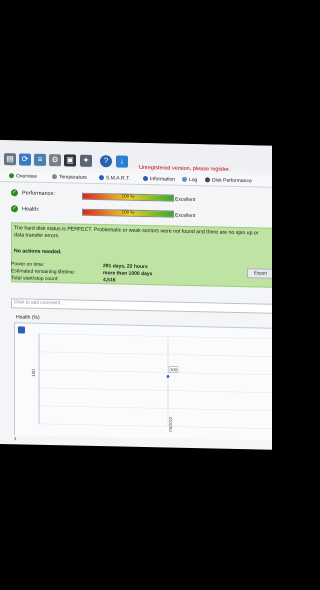 The height and width of the screenshot is (590, 320). Describe the element at coordinates (163, 179) in the screenshot. I see `tab-label: Information` at that location.